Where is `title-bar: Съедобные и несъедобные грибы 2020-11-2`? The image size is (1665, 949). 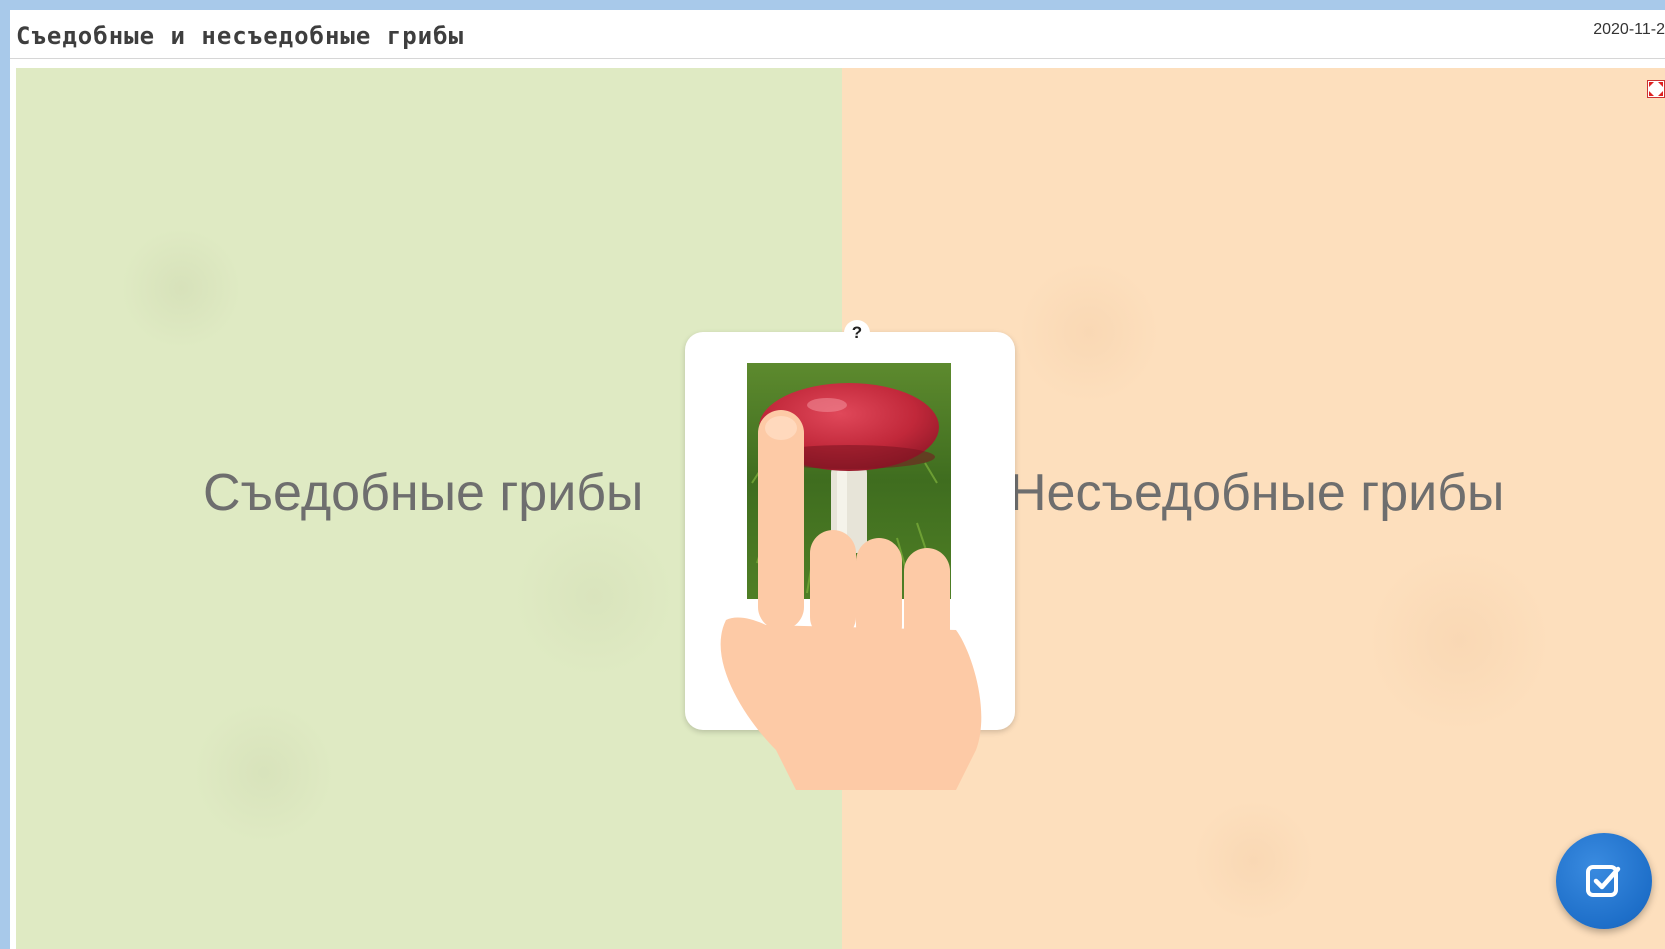 title-bar: Съедобные и несъедобные грибы 2020-11-2 is located at coordinates (837, 34).